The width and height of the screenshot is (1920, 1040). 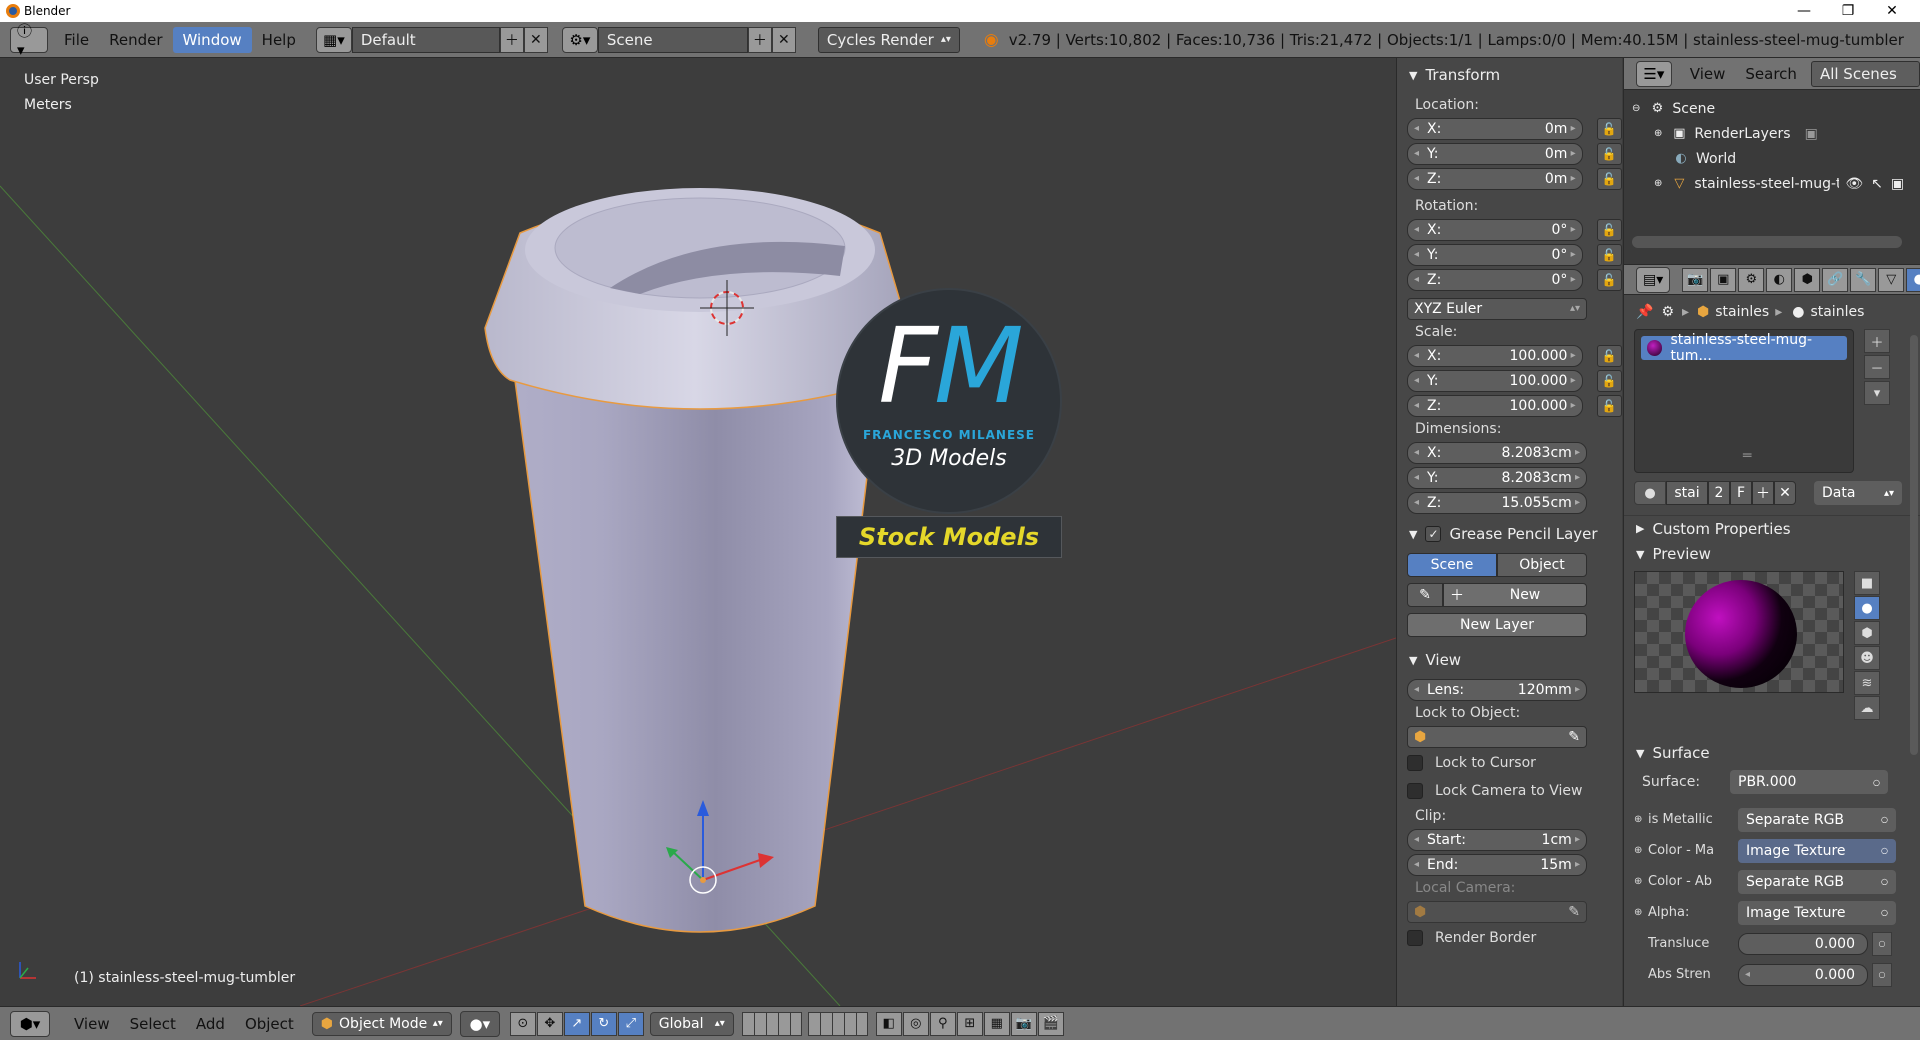 I want to click on layers-block-a, so click(x=771, y=1023).